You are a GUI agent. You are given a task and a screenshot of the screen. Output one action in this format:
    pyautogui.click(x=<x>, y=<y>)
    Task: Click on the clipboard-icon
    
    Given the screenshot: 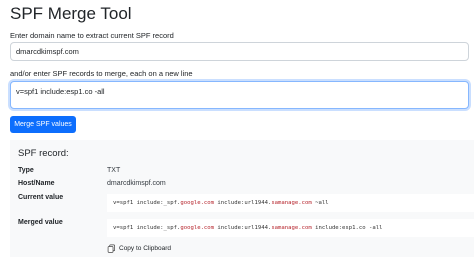 What is the action you would take?
    pyautogui.click(x=111, y=248)
    